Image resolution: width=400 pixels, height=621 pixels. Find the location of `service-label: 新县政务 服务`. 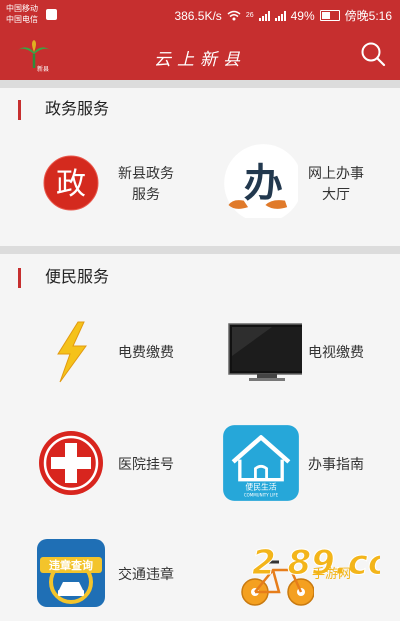

service-label: 新县政务 服务 is located at coordinates (146, 184).